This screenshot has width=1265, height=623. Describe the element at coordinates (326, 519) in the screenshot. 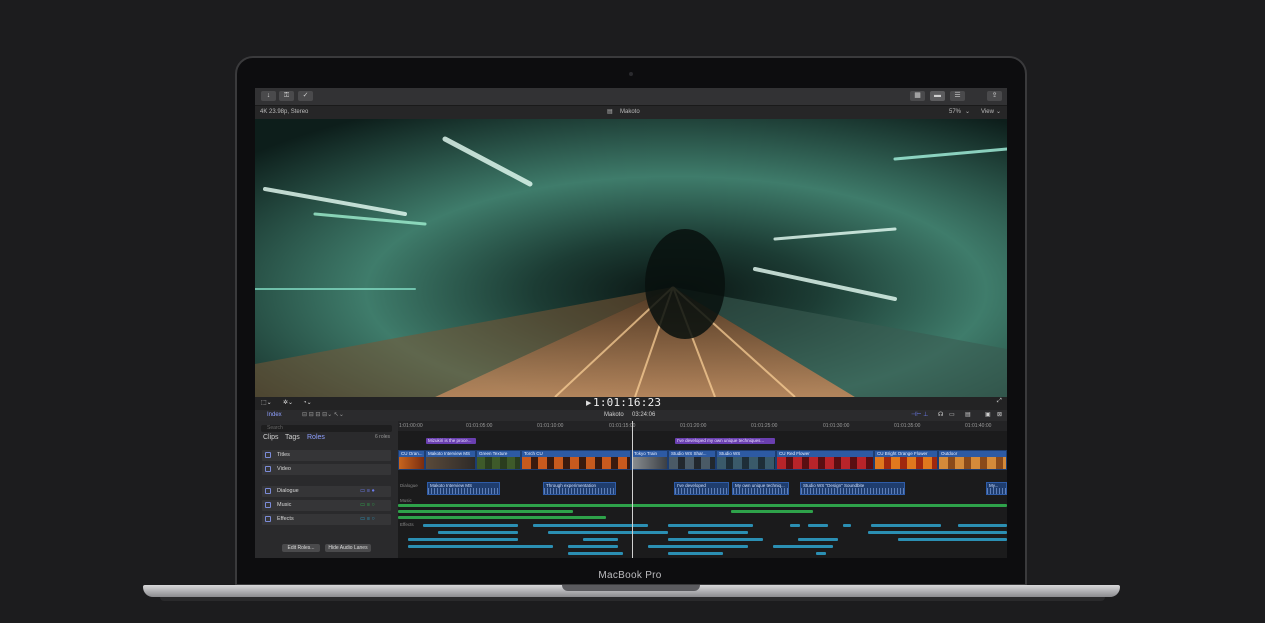

I see `role-effects: Effects ▭ ≡ ○` at that location.